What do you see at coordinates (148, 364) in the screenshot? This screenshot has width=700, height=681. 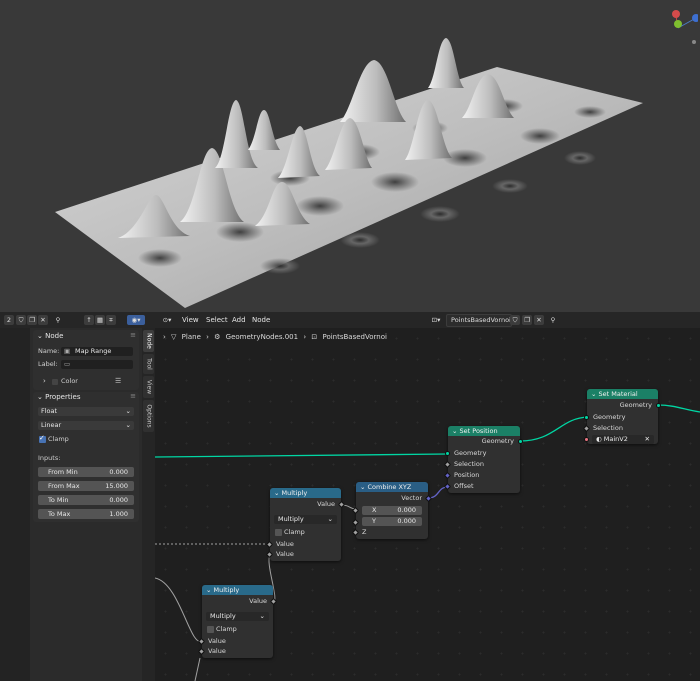 I see `tab-tool: Tool` at bounding box center [148, 364].